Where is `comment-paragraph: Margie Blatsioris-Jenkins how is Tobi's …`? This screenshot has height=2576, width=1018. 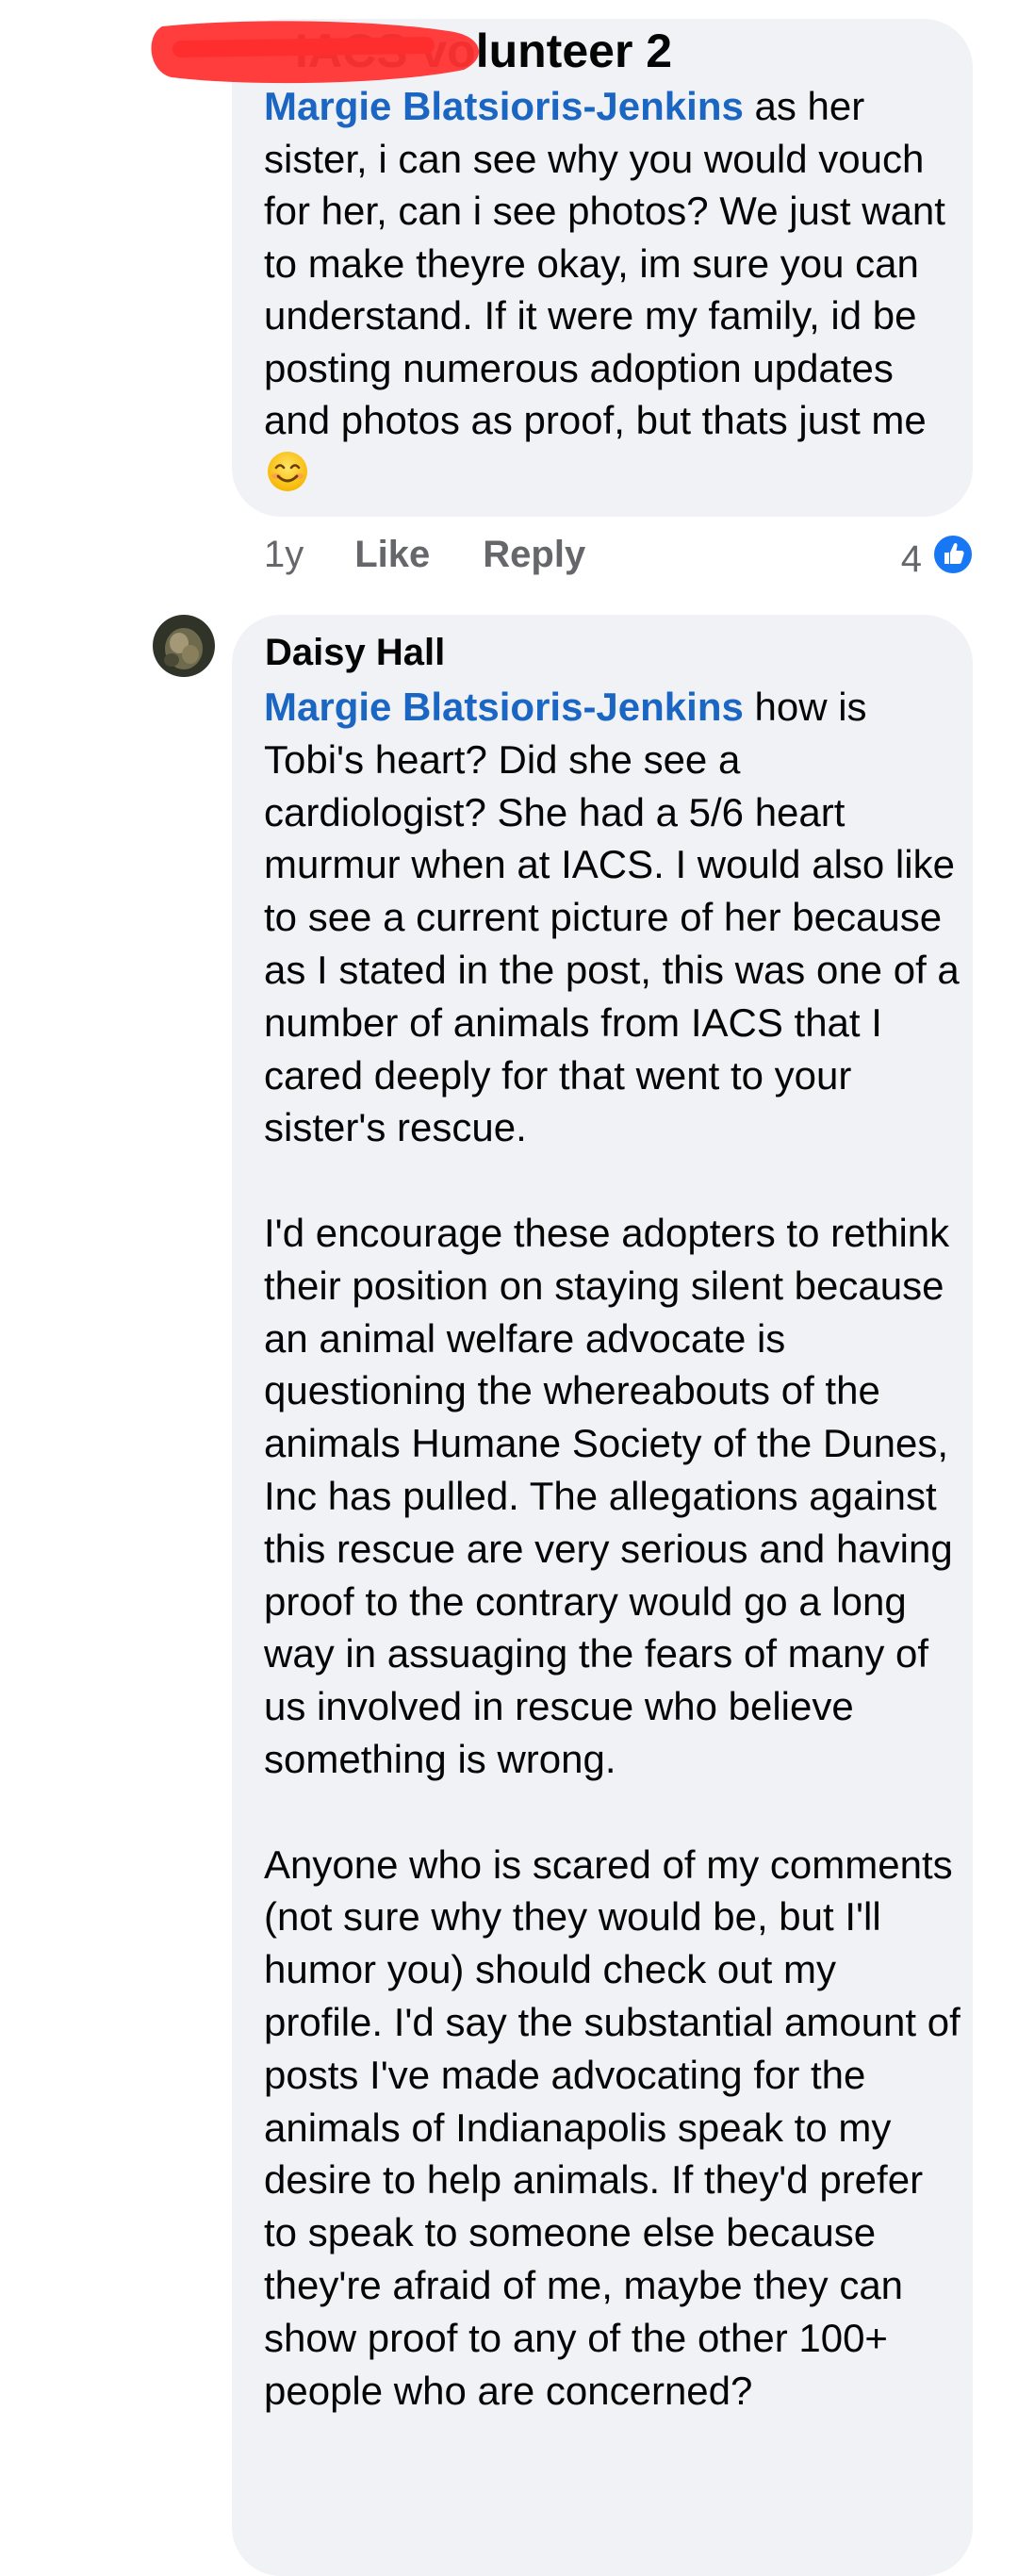 comment-paragraph: Margie Blatsioris-Jenkins how is Tobi's … is located at coordinates (612, 917).